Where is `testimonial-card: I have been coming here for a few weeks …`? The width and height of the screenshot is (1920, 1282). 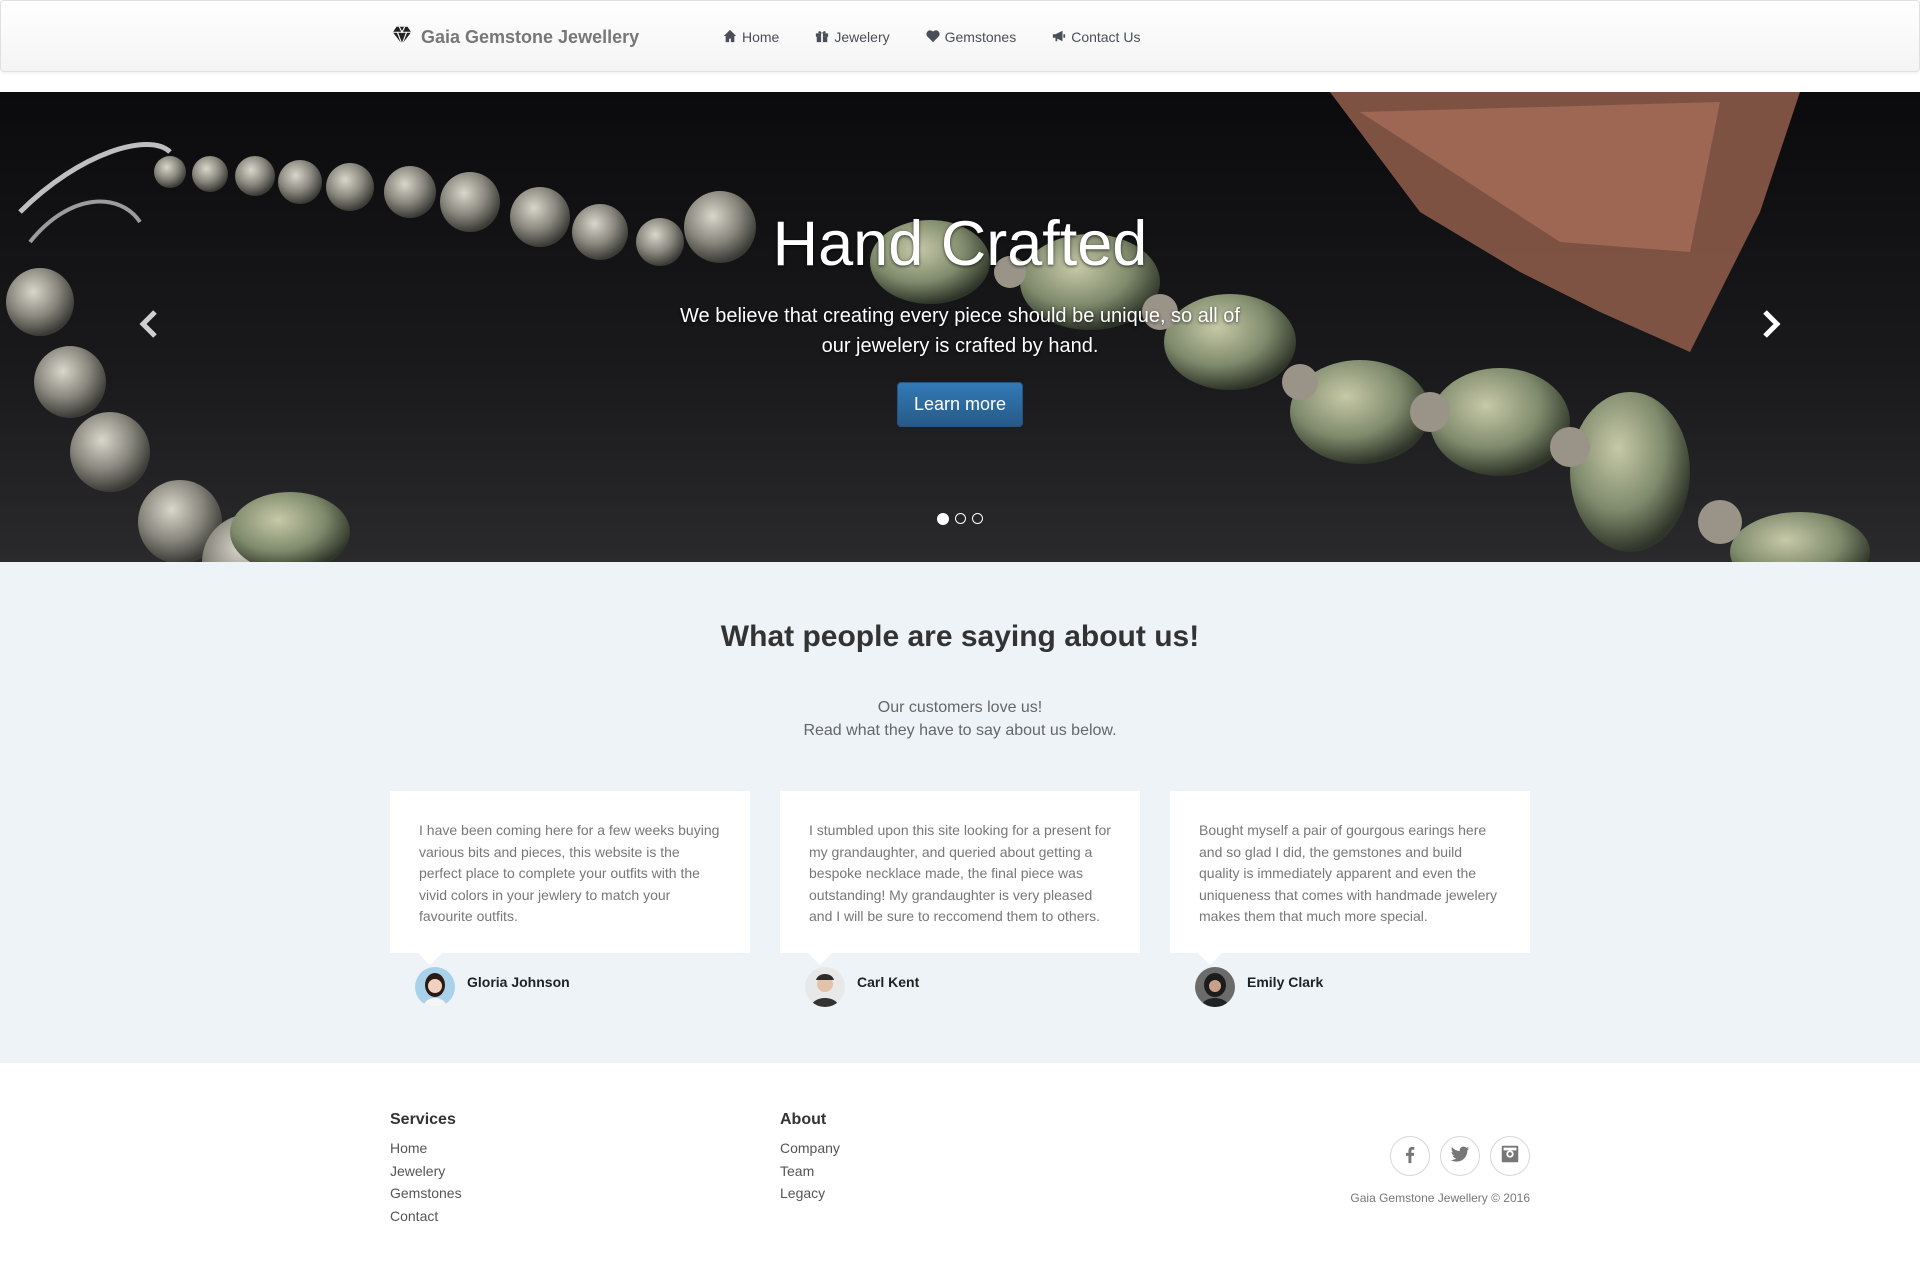
testimonial-card: I have been coming here for a few weeks … is located at coordinates (570, 899).